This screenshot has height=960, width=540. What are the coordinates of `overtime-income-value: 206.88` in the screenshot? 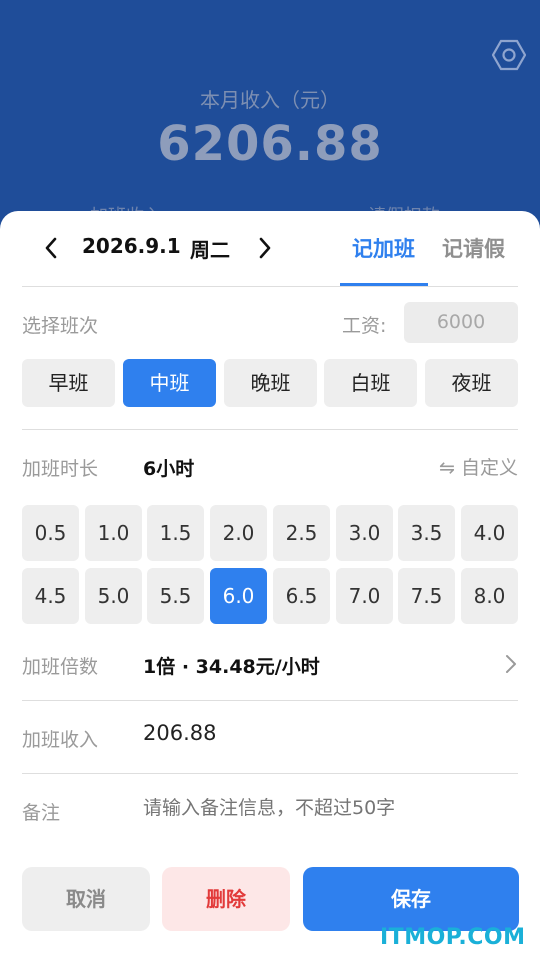 It's located at (180, 733).